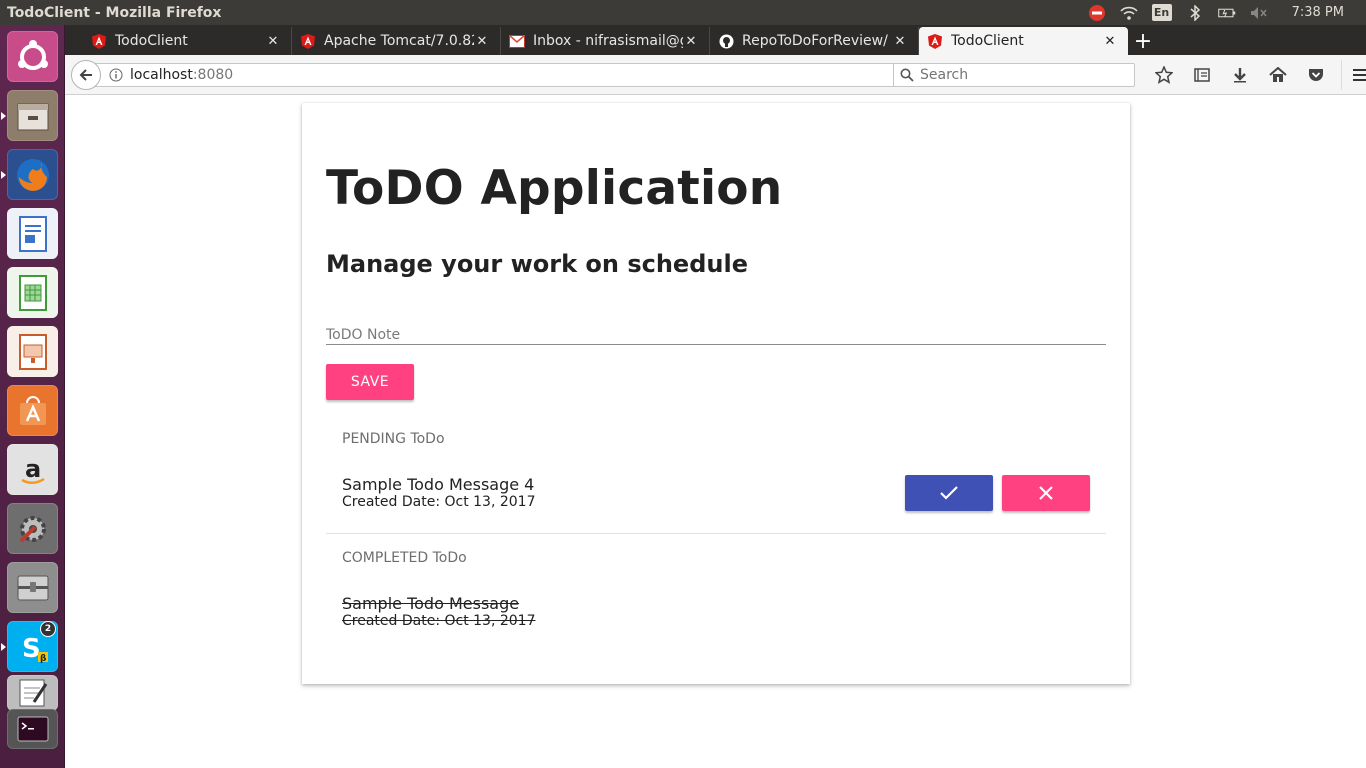 This screenshot has height=768, width=1366. Describe the element at coordinates (32, 56) in the screenshot. I see `ubuntu-dash-icon` at that location.